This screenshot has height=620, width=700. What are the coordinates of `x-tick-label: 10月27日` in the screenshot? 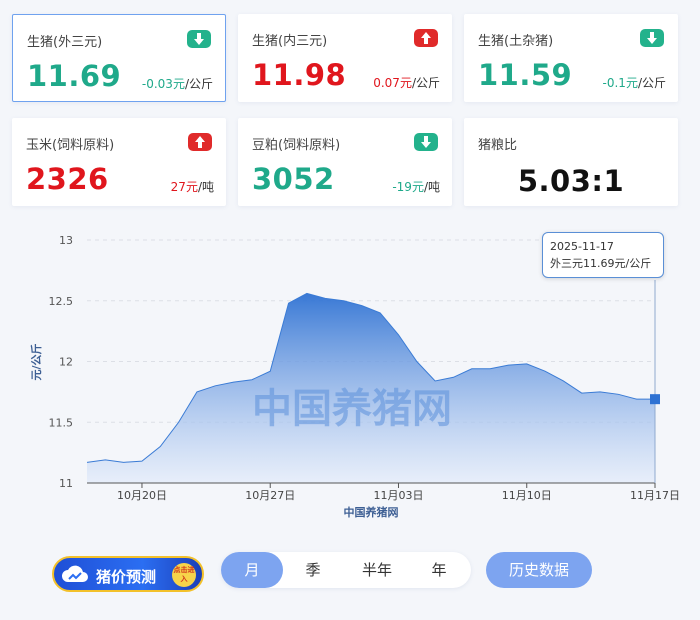 It's located at (270, 495).